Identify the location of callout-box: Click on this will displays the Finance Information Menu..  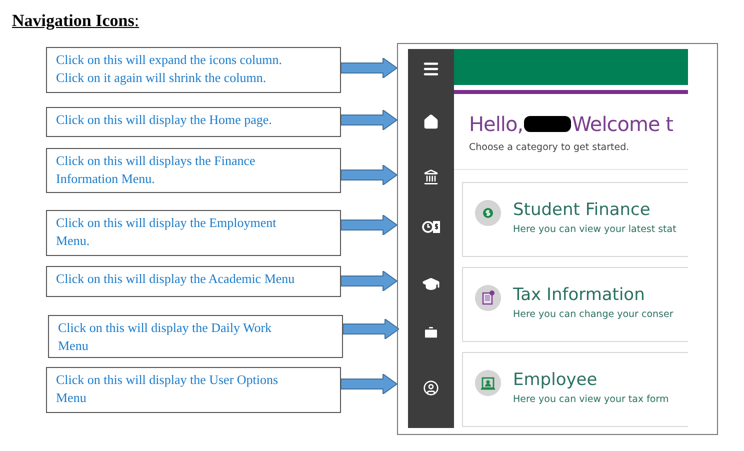
(193, 170).